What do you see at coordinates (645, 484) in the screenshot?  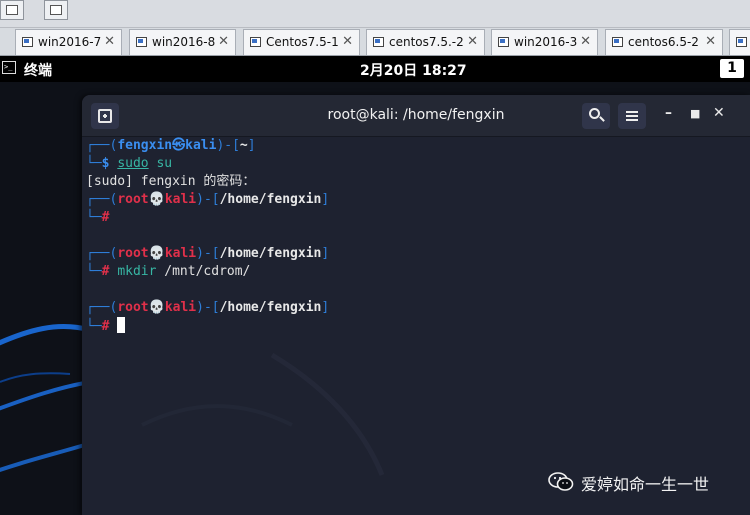 I see `watermark-text: 爱婷如命一生一世` at bounding box center [645, 484].